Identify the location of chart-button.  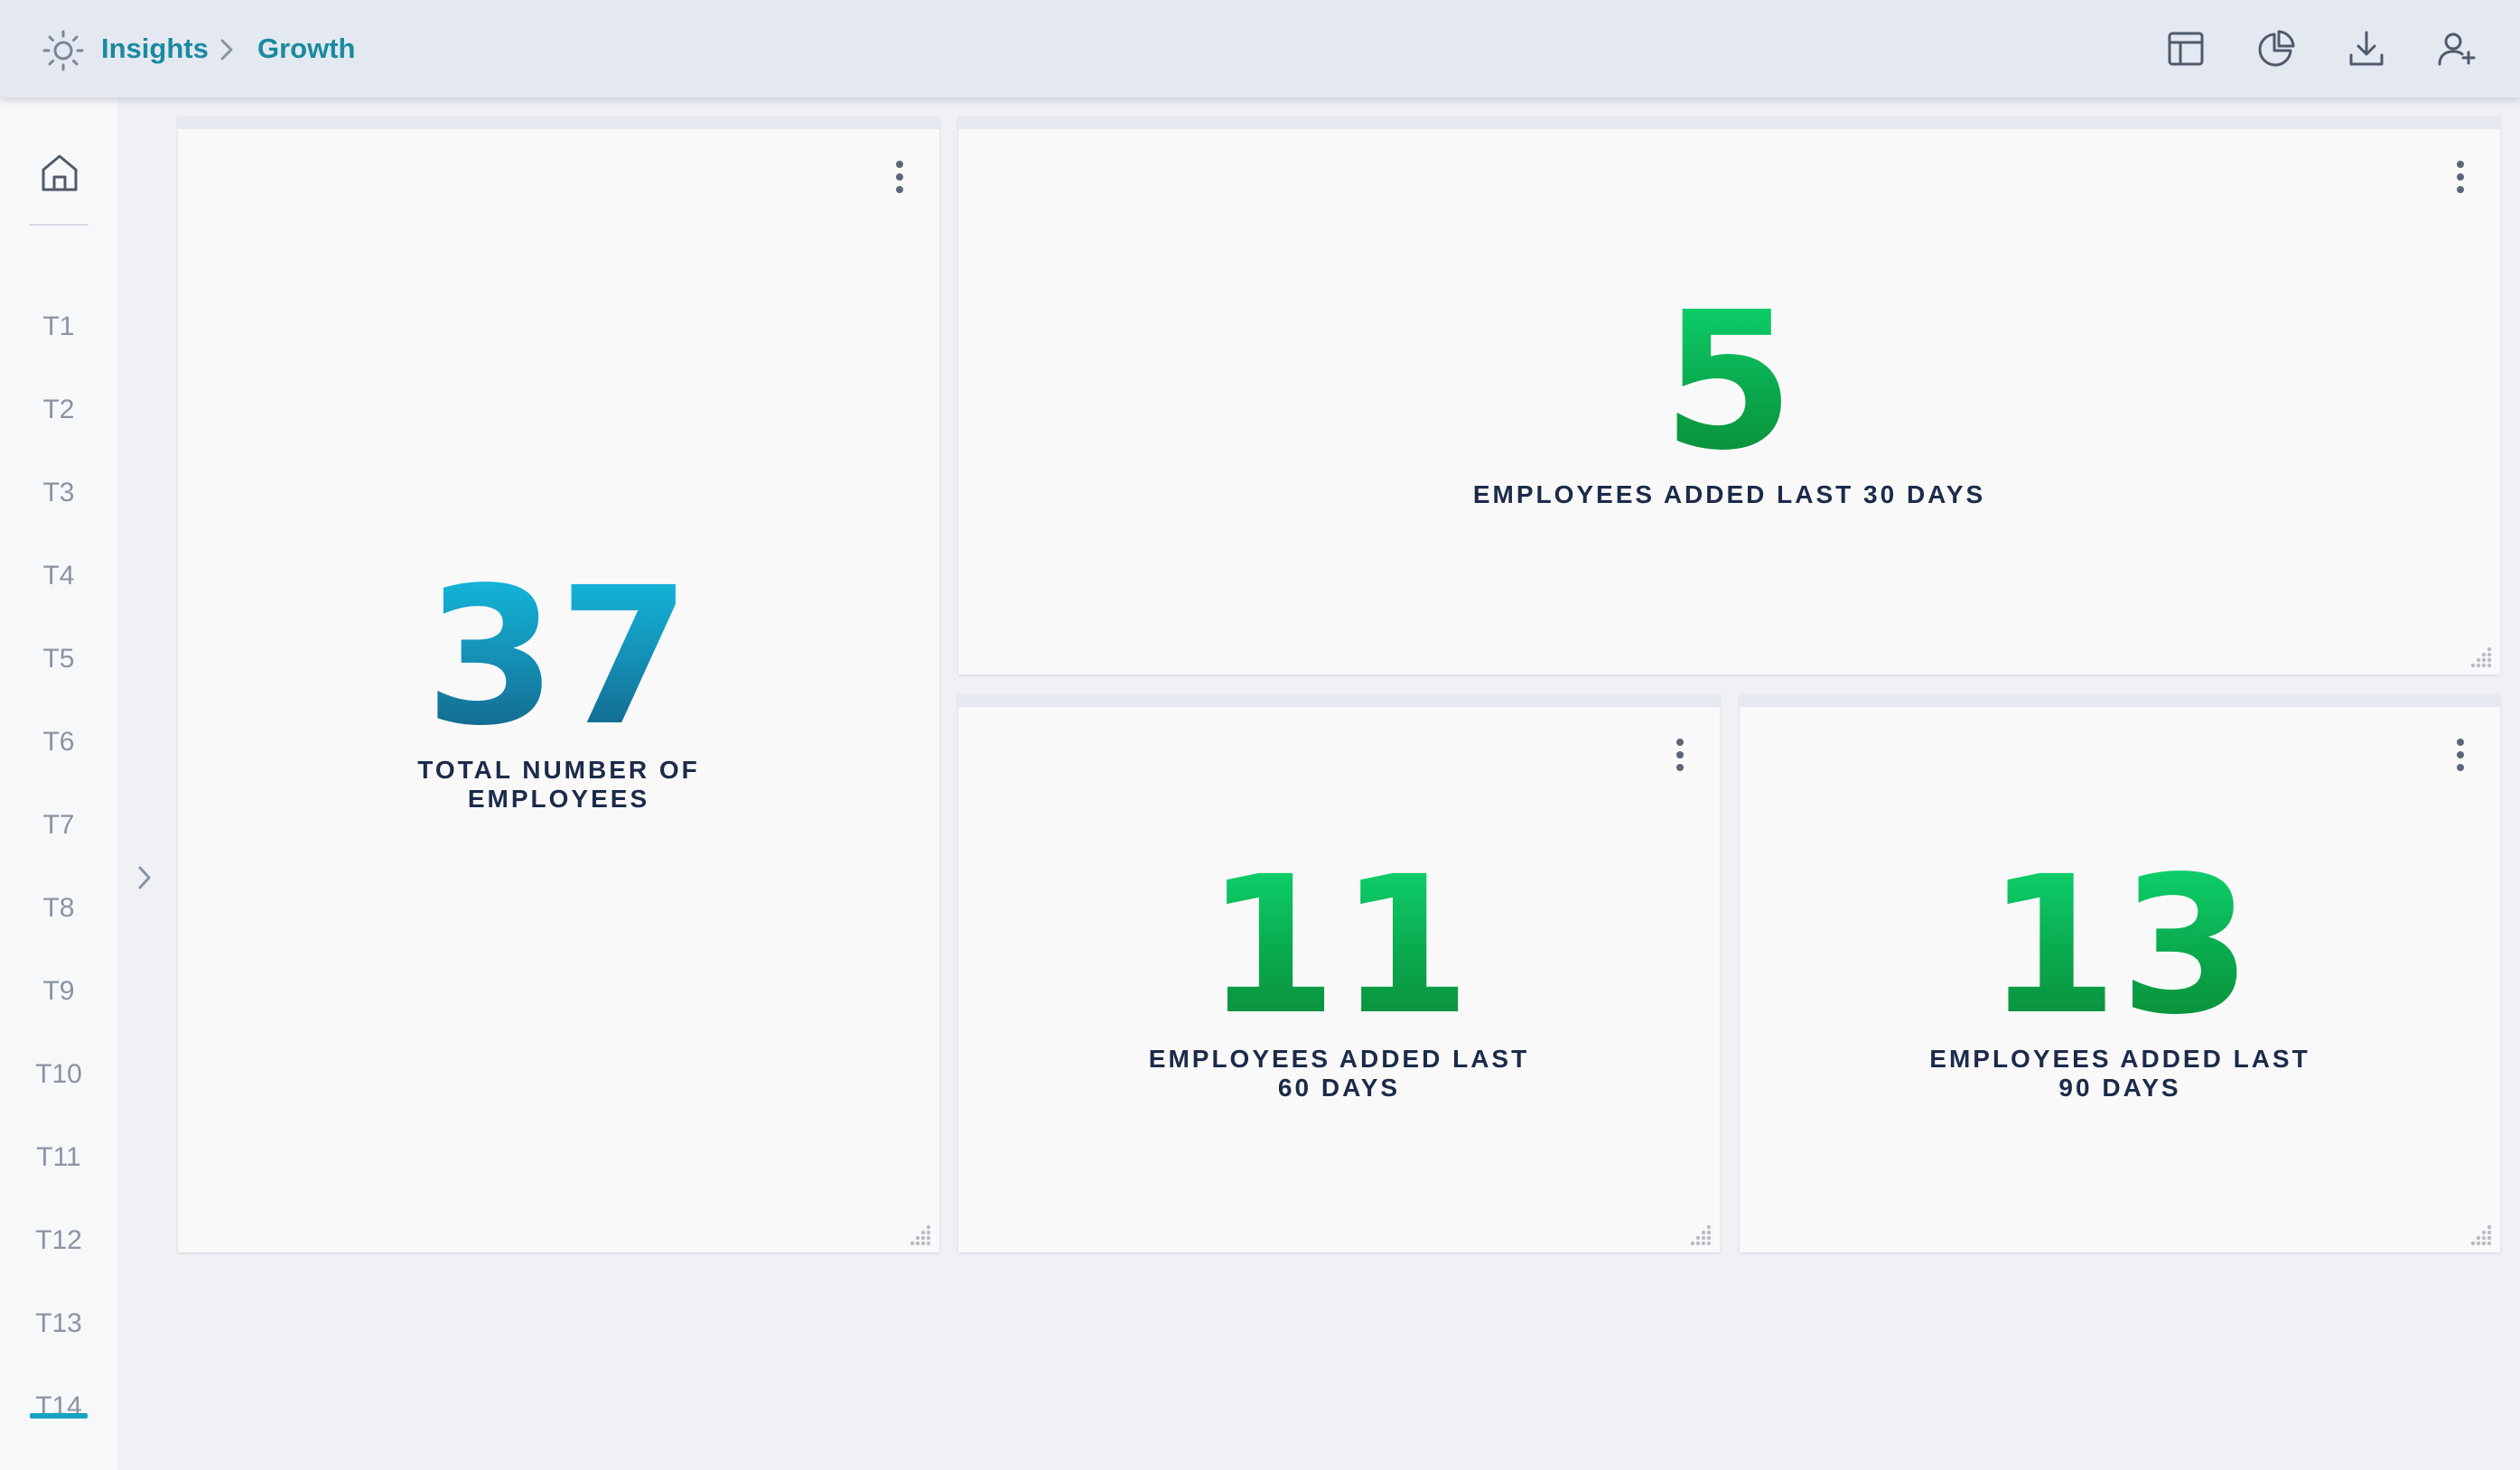
(2276, 49).